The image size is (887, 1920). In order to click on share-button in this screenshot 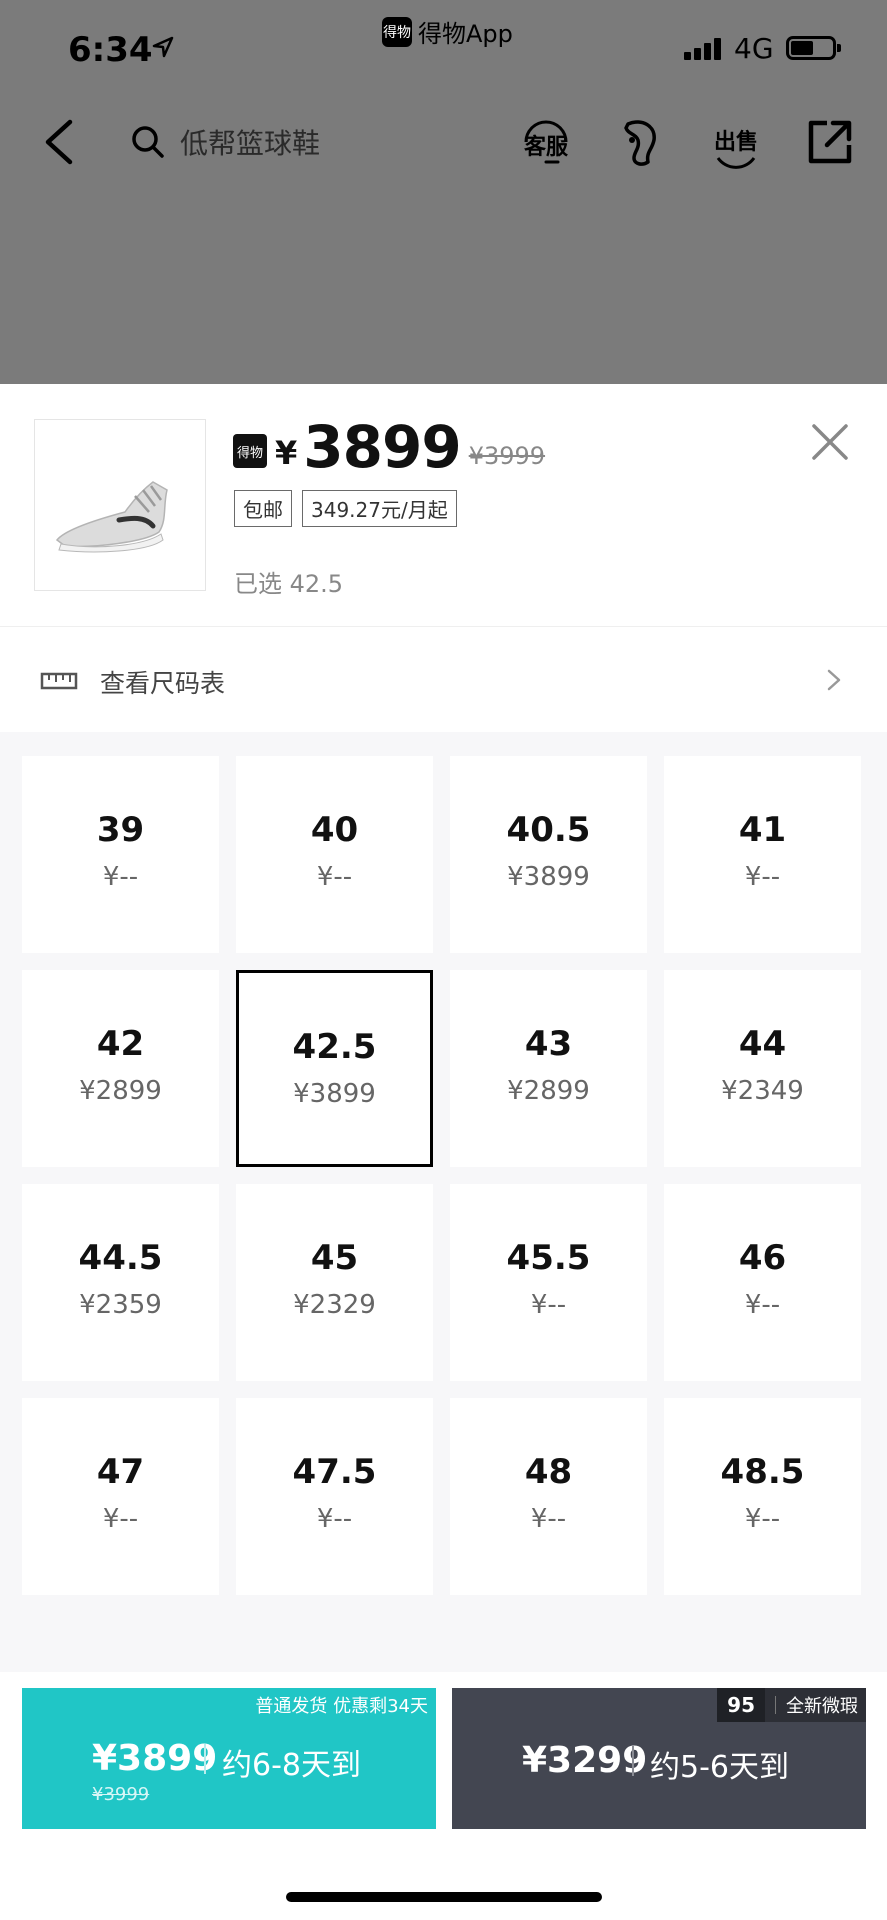, I will do `click(830, 142)`.